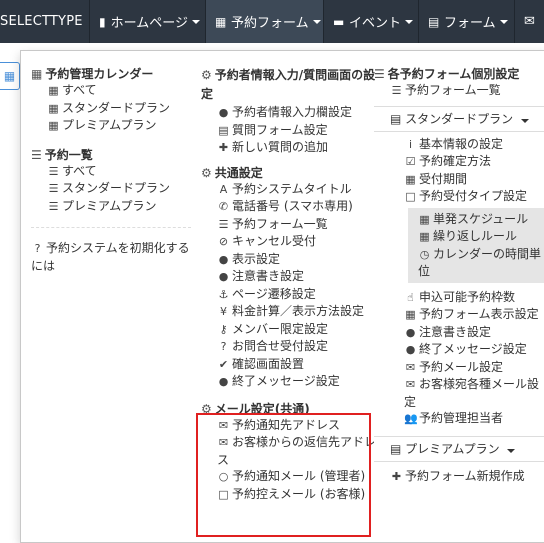  I want to click on customer-mail-setting: ✉ お客様宛各種メール設定, so click(464, 393).